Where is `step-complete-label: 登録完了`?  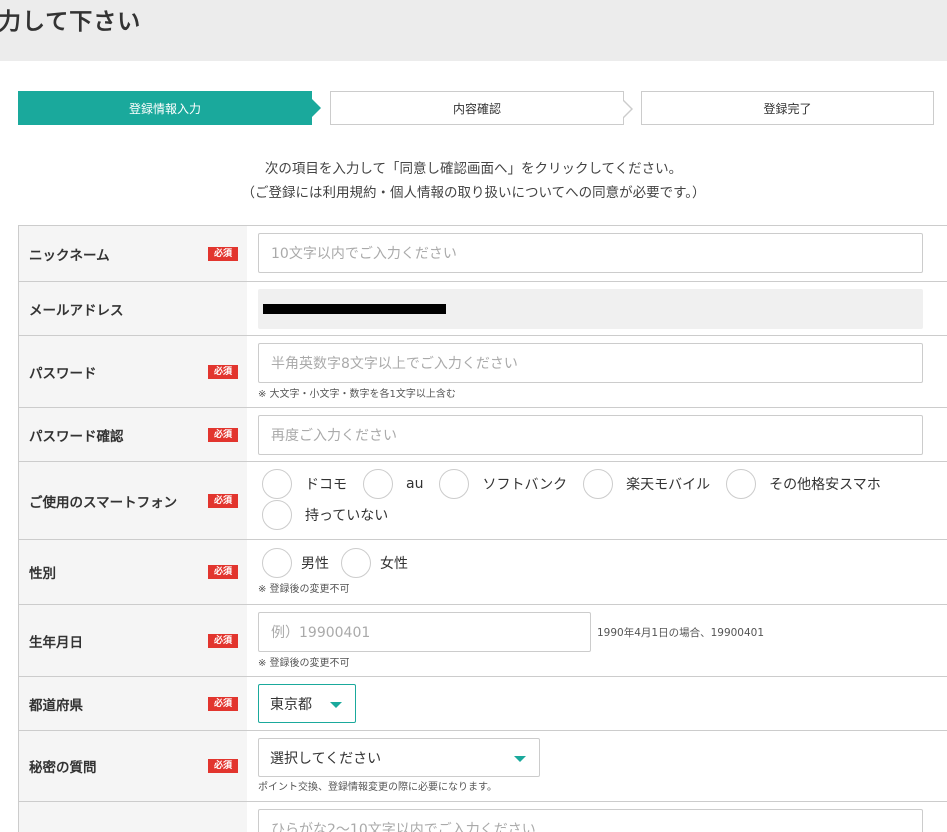 step-complete-label: 登録完了 is located at coordinates (787, 108).